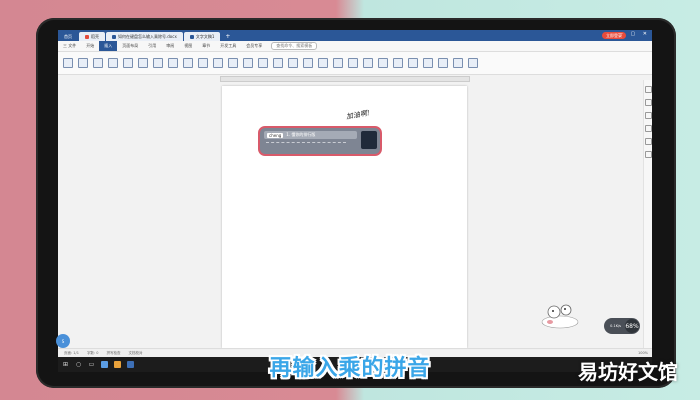 The width and height of the screenshot is (700, 400). I want to click on ime-handwriting-text: 加油啊!, so click(358, 115).